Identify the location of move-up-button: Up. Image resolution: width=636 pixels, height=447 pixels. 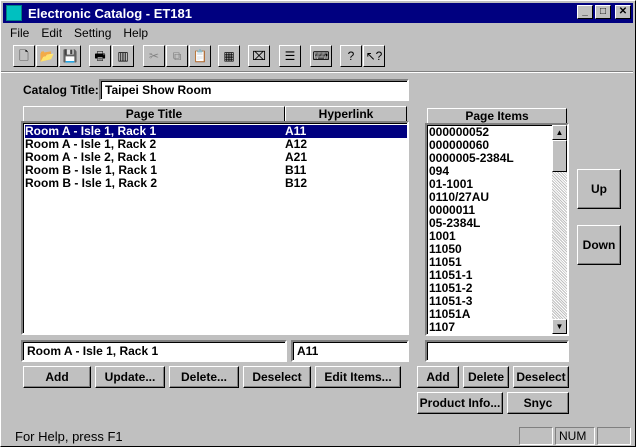
(599, 189).